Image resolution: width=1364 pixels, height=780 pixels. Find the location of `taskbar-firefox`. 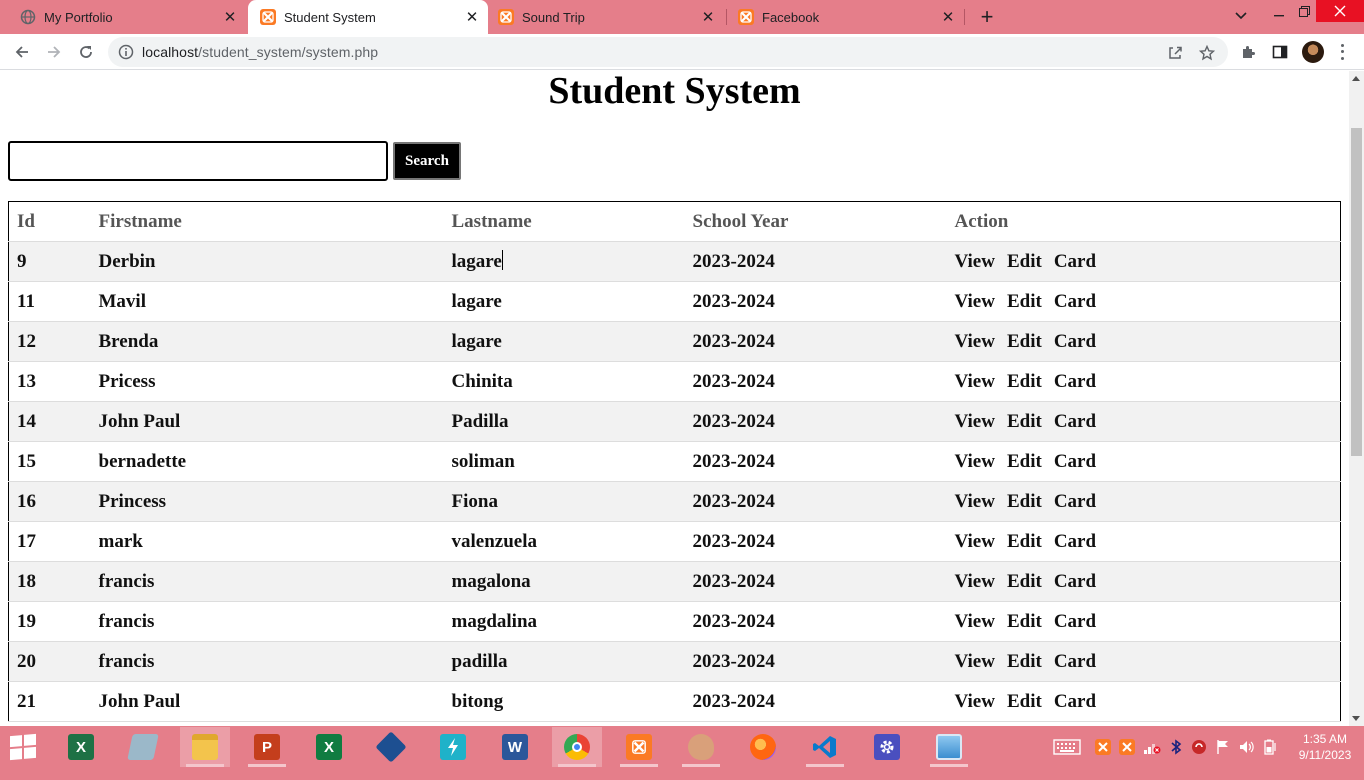

taskbar-firefox is located at coordinates (763, 747).